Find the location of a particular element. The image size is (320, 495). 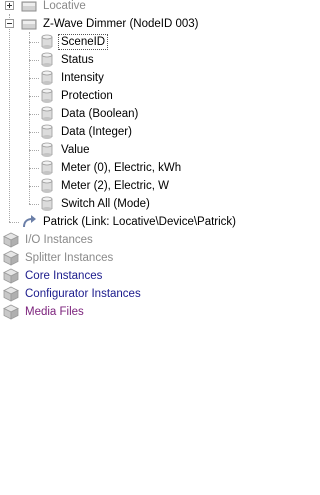

tree-item-configurator-instances: Configurator Instances is located at coordinates (135, 294).